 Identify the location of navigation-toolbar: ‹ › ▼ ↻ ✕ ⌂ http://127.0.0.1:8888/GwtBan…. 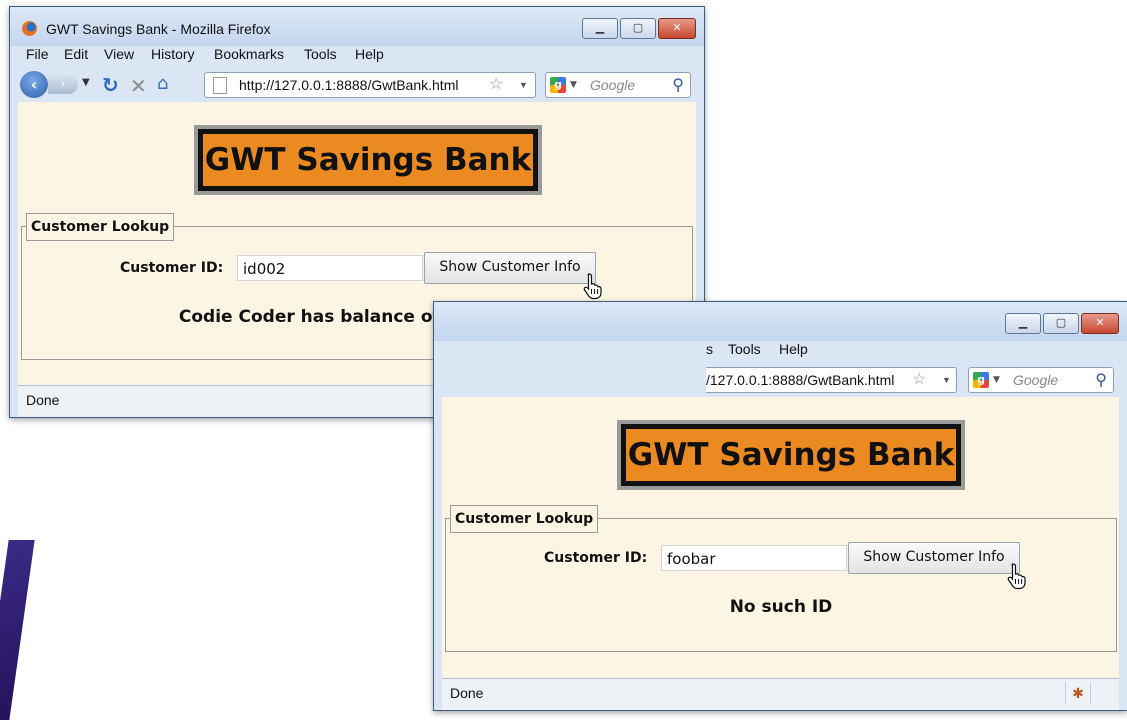
(357, 84).